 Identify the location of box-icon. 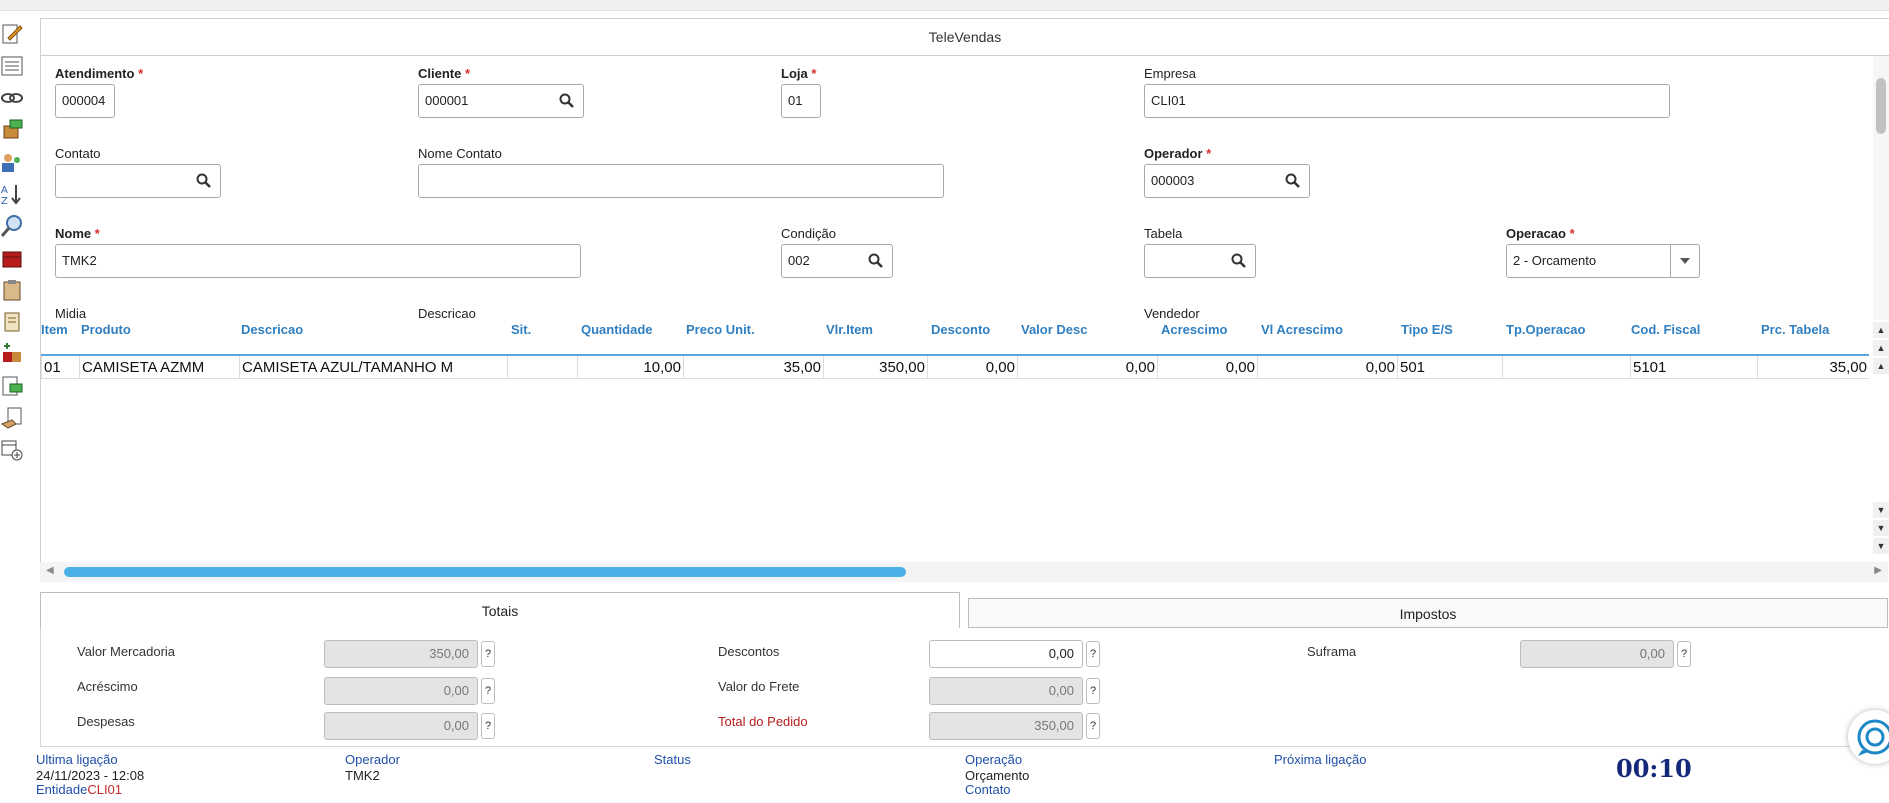
(12, 258).